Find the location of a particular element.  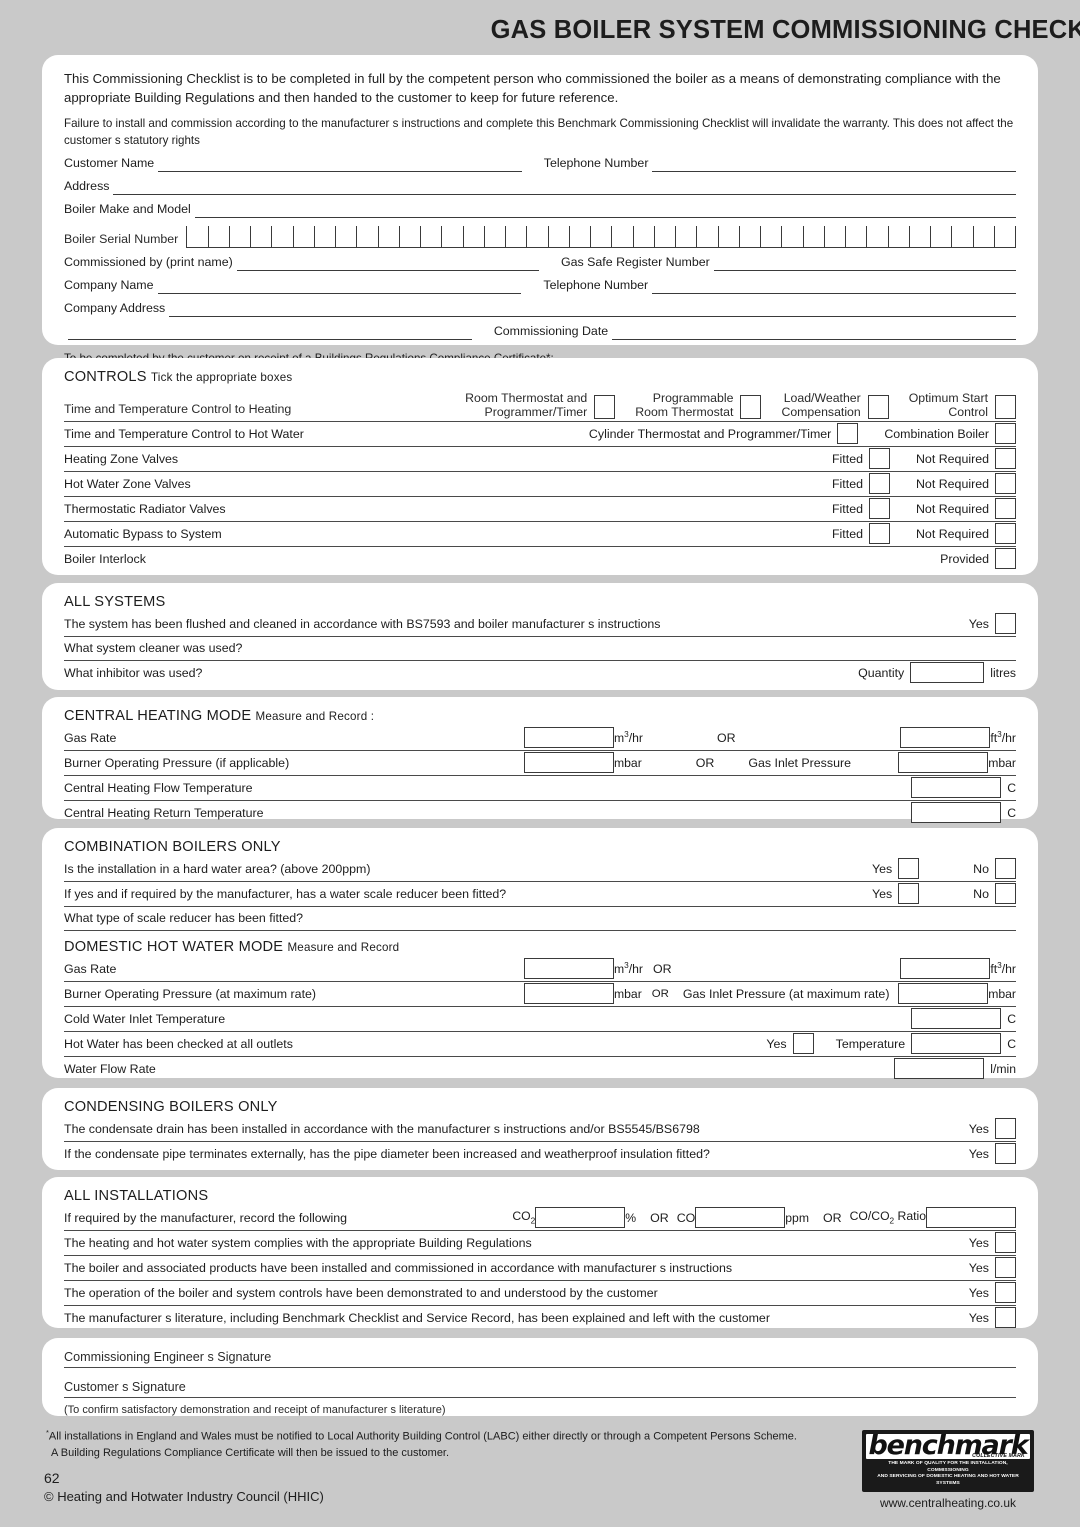

signature-engineer: Commissioning Engineer s Signature is located at coordinates (540, 1353).